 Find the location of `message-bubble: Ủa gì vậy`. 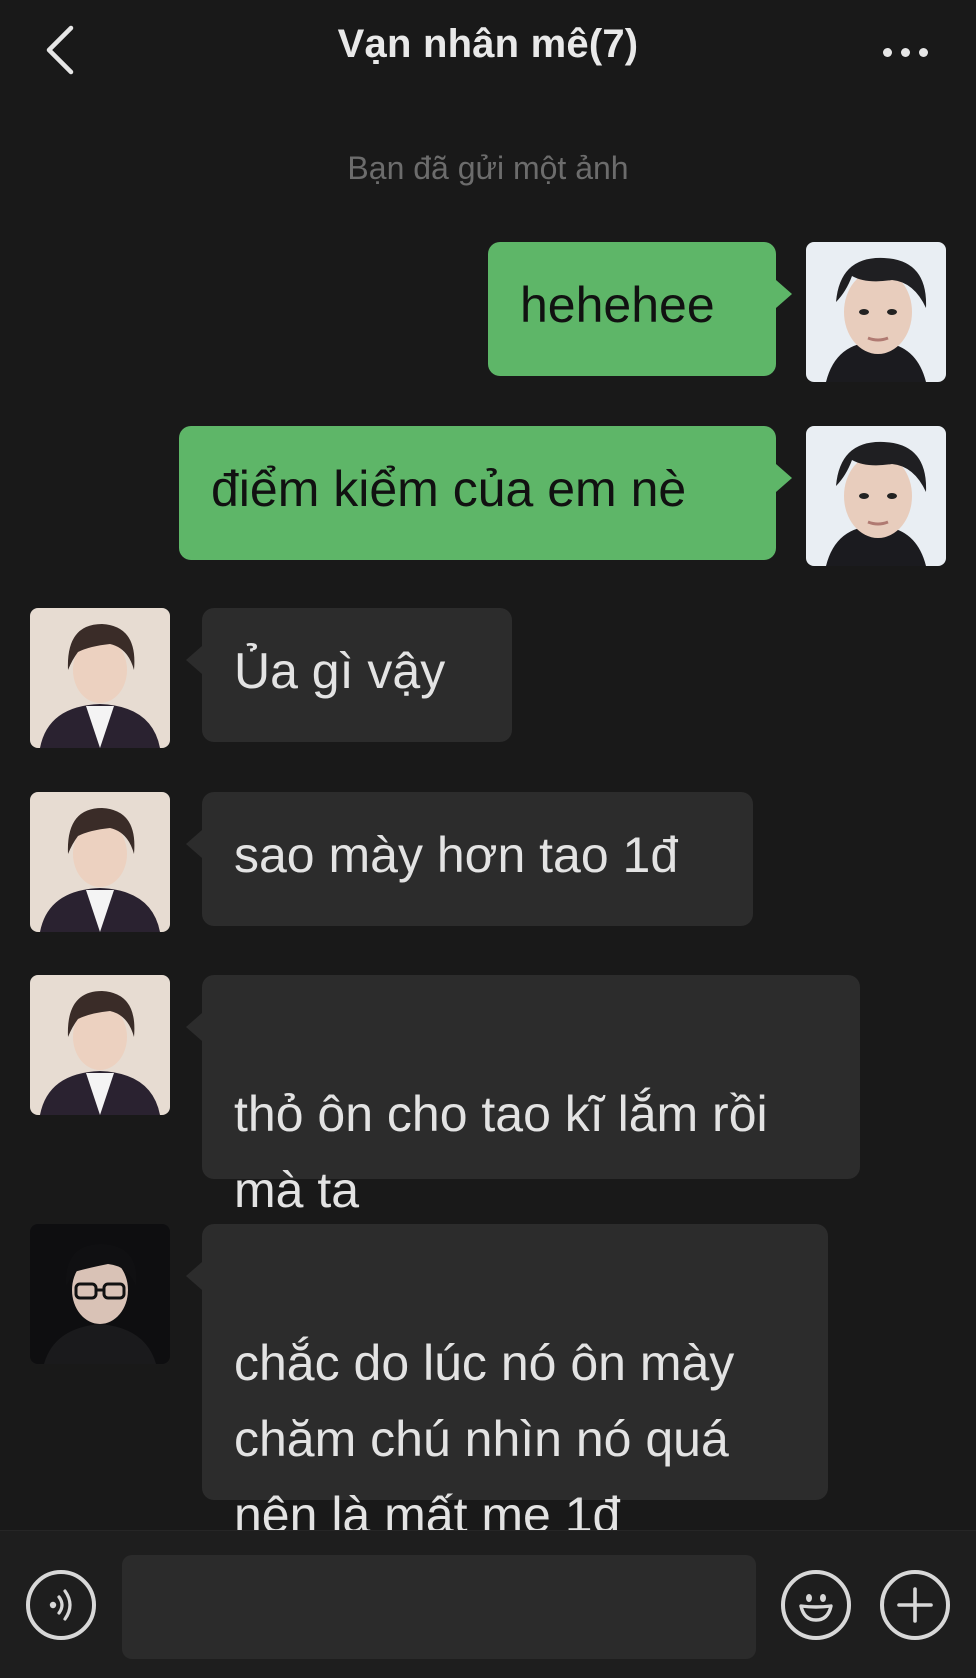

message-bubble: Ủa gì vậy is located at coordinates (357, 675).